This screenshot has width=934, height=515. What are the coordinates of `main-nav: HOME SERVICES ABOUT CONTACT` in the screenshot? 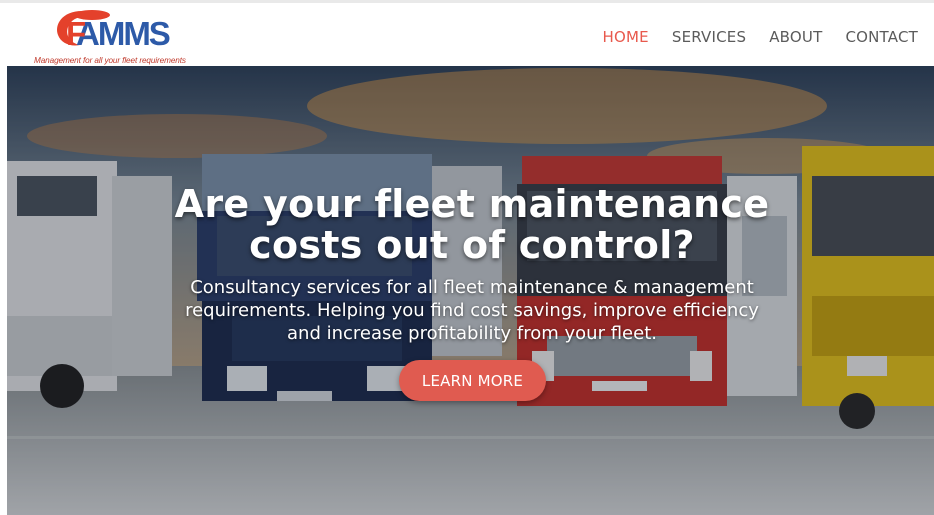 It's located at (760, 37).